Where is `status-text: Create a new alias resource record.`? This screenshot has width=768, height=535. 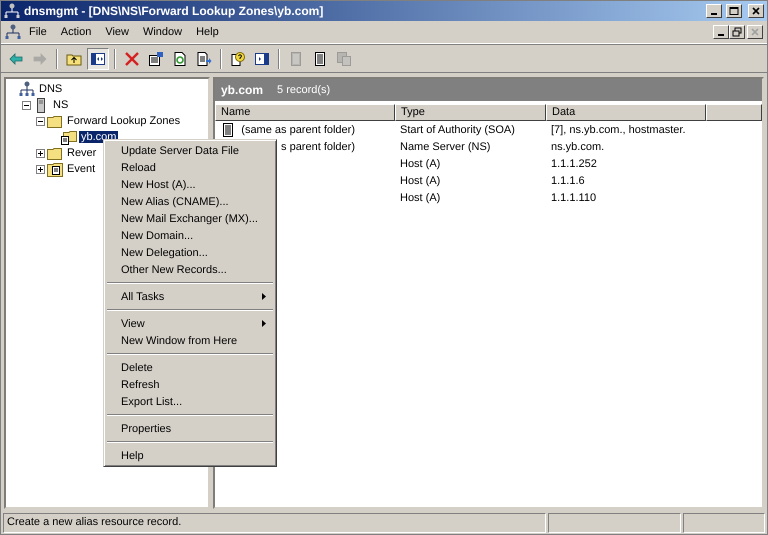
status-text: Create a new alias resource record. is located at coordinates (274, 523).